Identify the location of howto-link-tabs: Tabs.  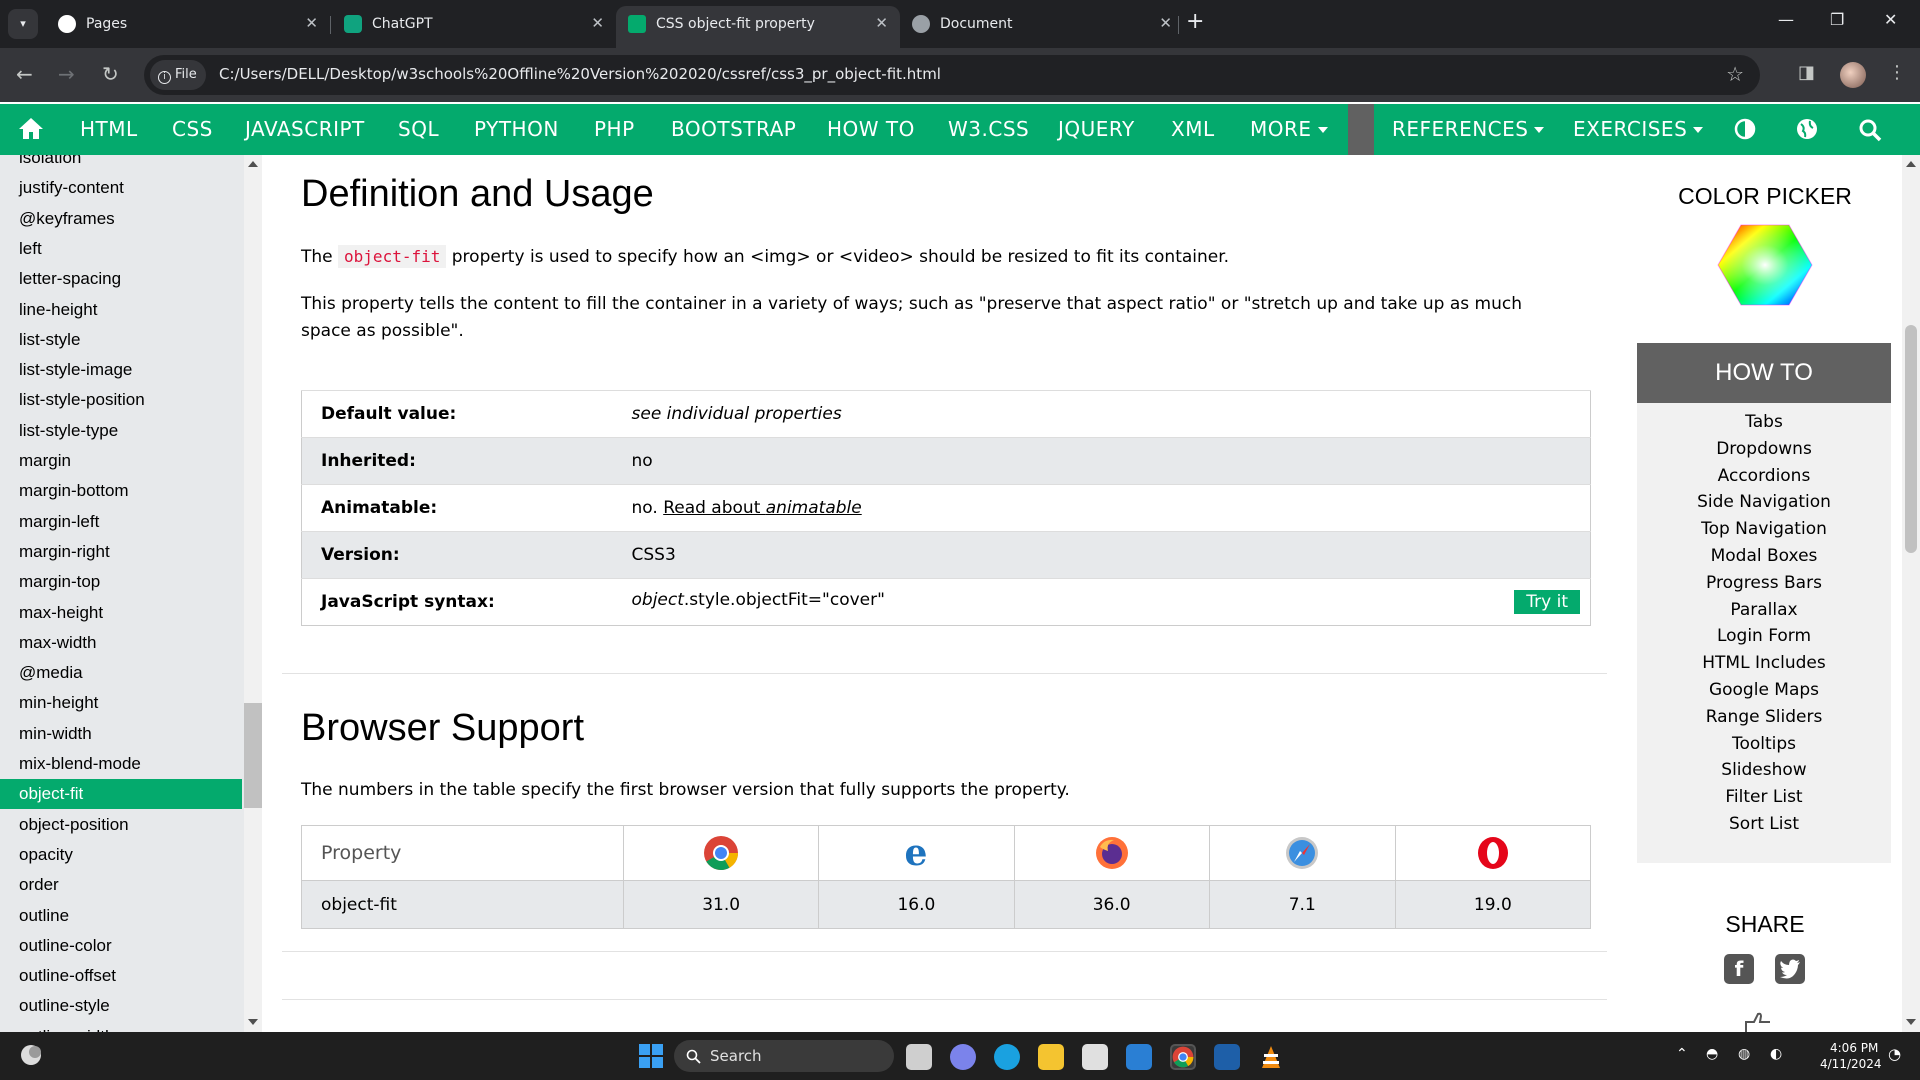
(1764, 422).